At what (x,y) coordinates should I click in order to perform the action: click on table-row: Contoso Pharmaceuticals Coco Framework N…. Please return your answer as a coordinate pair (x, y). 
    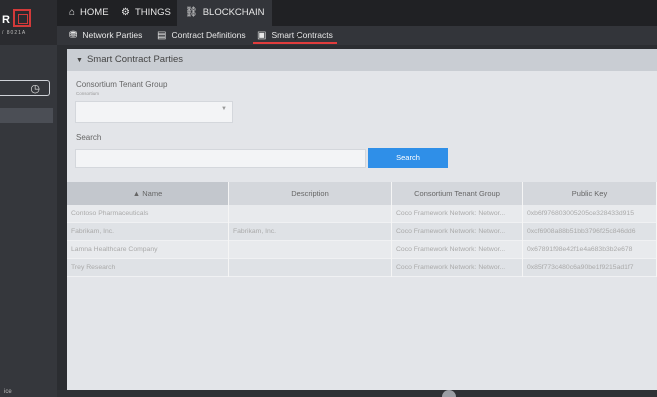
    Looking at the image, I should click on (362, 214).